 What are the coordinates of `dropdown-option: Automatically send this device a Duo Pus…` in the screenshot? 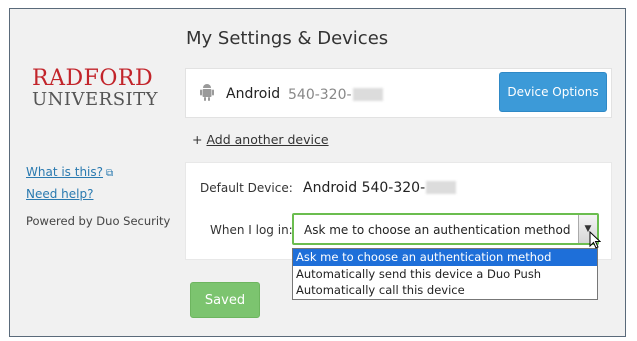 It's located at (445, 274).